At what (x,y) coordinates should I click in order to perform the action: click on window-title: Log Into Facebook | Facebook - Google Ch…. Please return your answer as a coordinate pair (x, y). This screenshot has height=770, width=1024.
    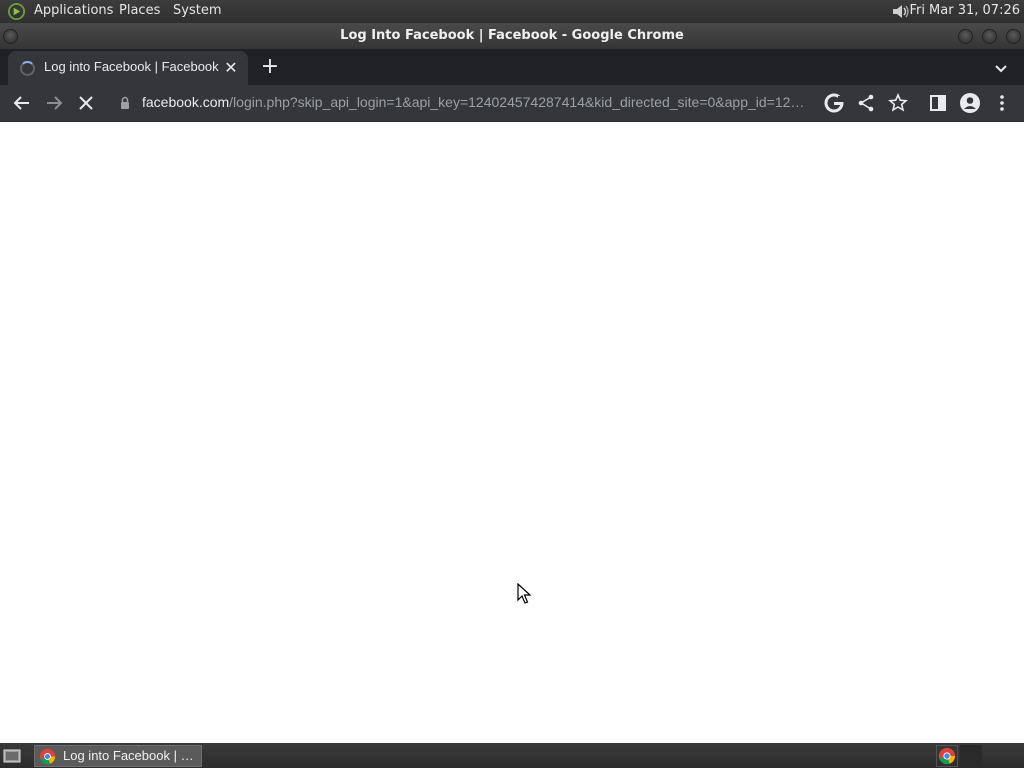
    Looking at the image, I should click on (512, 35).